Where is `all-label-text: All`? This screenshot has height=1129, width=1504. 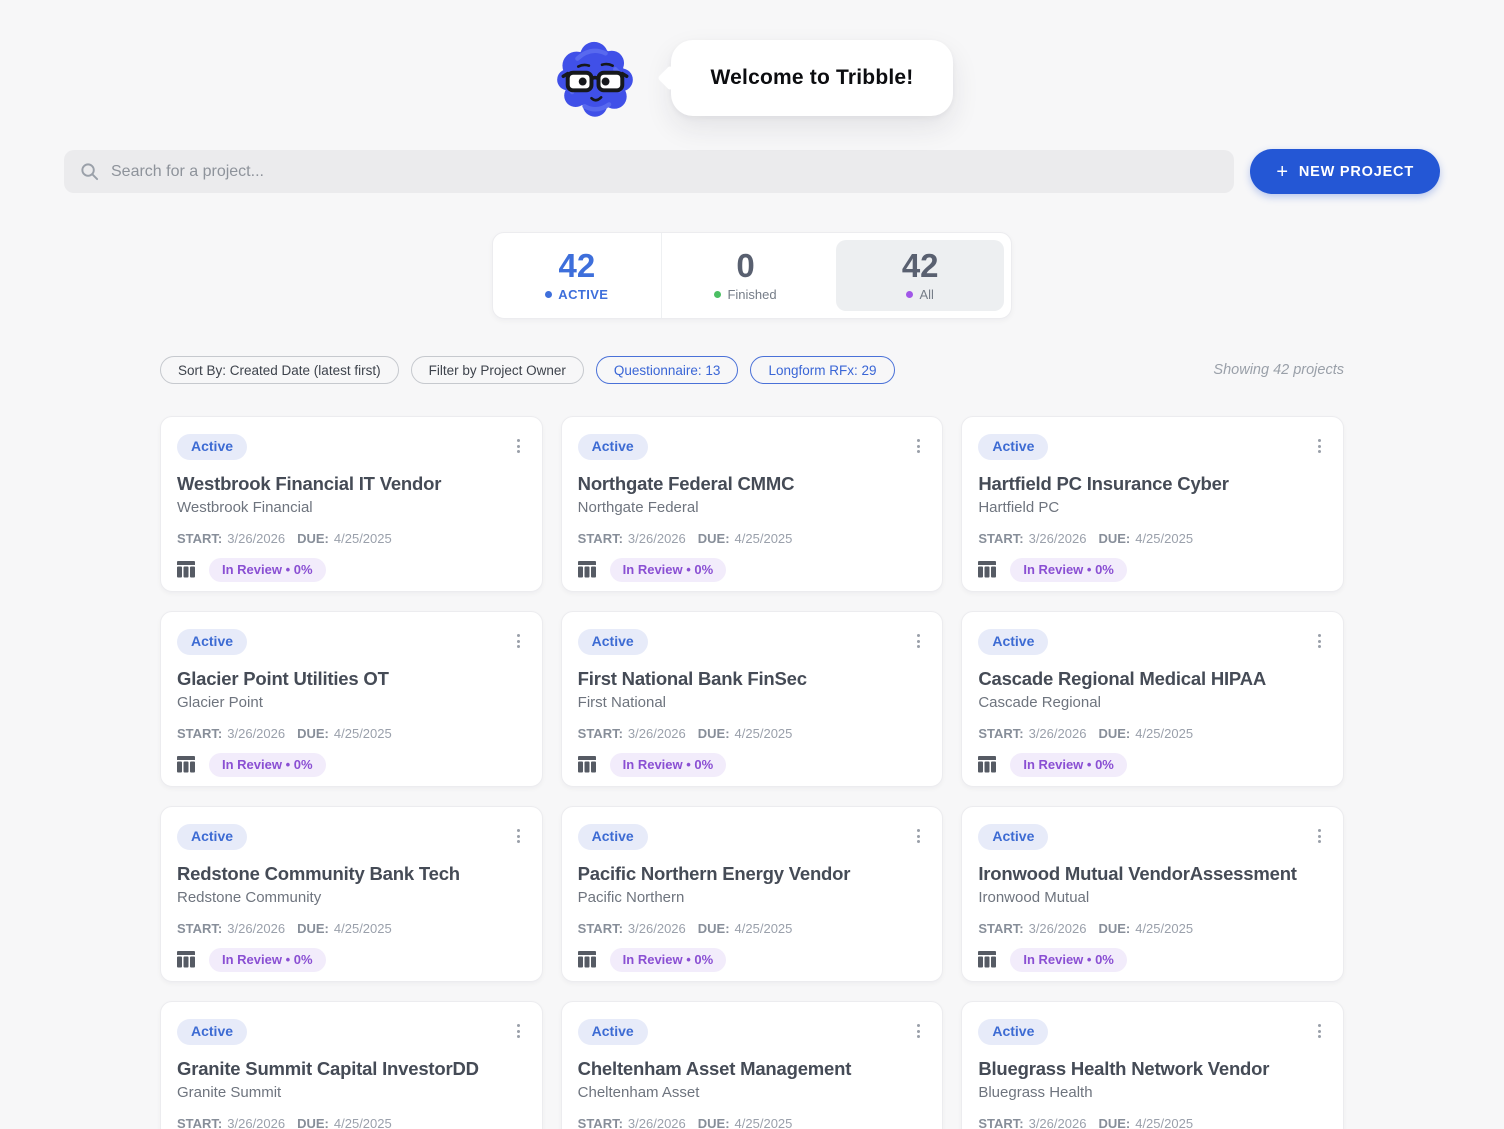
all-label-text: All is located at coordinates (926, 294).